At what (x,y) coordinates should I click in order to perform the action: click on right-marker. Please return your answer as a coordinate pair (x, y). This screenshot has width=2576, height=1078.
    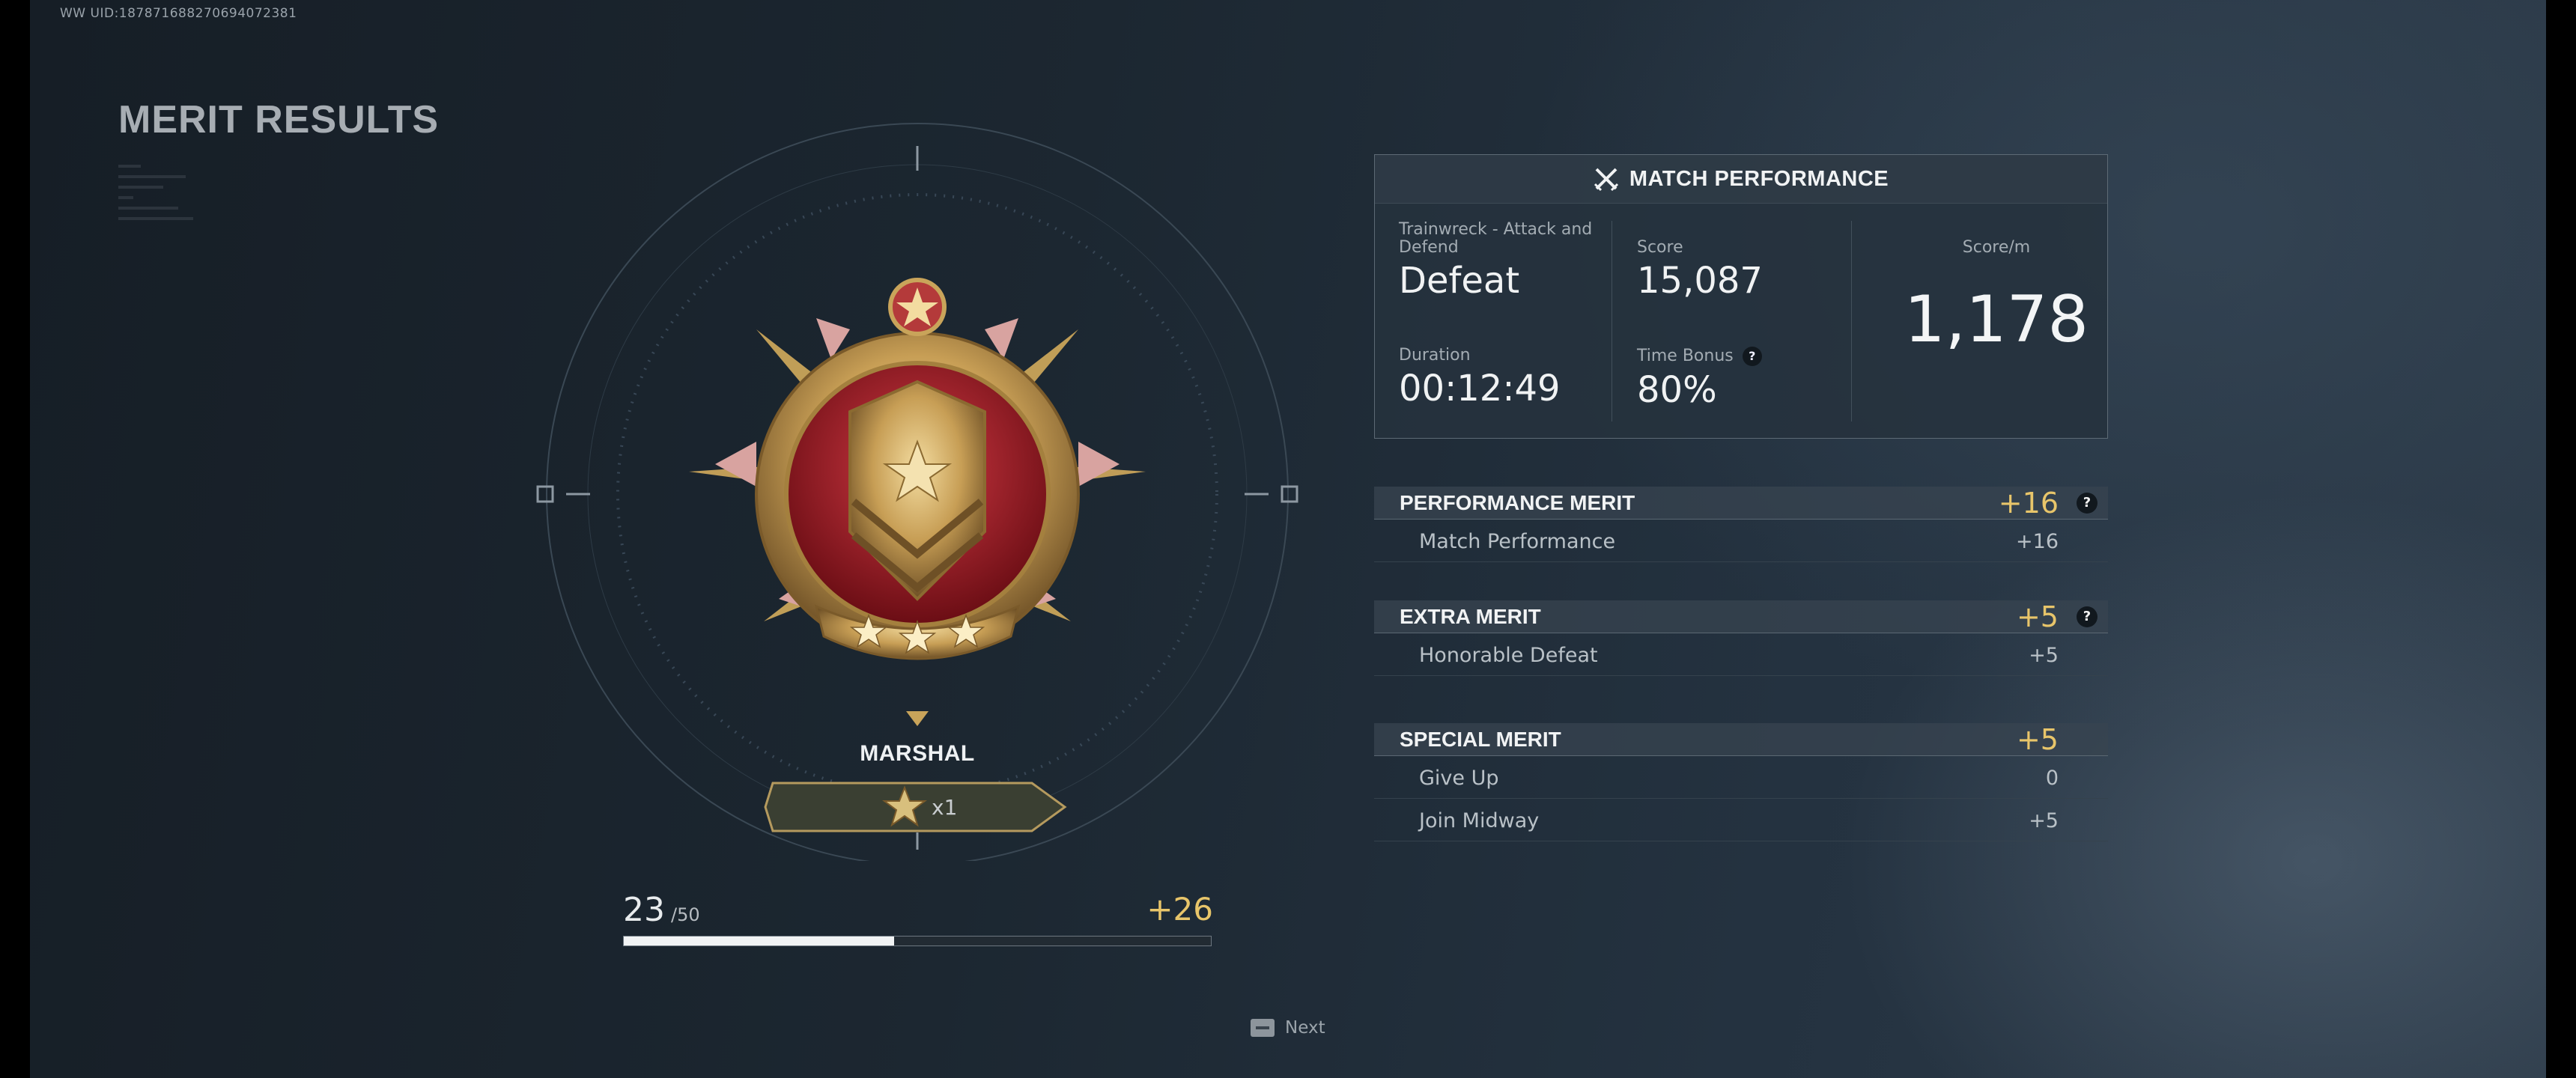
    Looking at the image, I should click on (1289, 494).